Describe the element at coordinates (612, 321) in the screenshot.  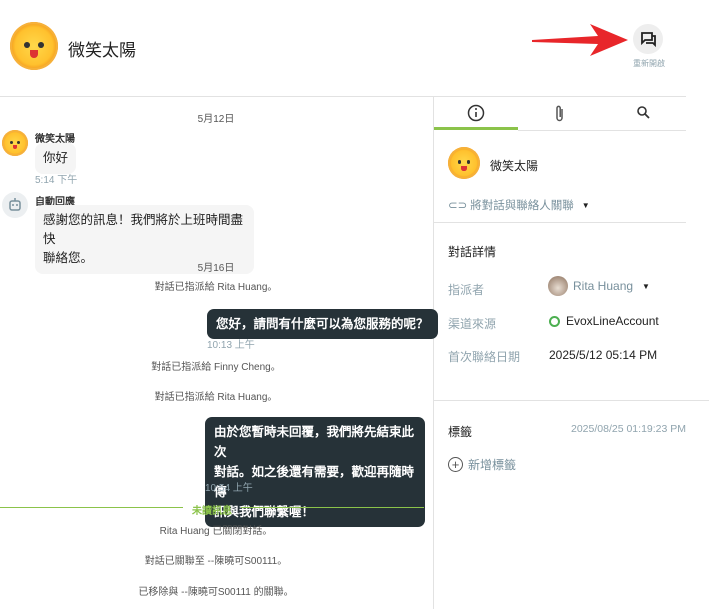
I see `channel-name: EvoxLineAccount` at that location.